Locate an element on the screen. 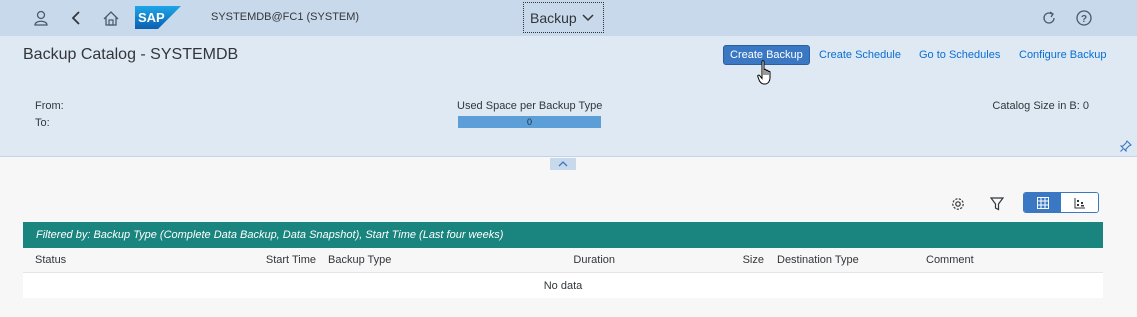  column-comment: Comment is located at coordinates (950, 260).